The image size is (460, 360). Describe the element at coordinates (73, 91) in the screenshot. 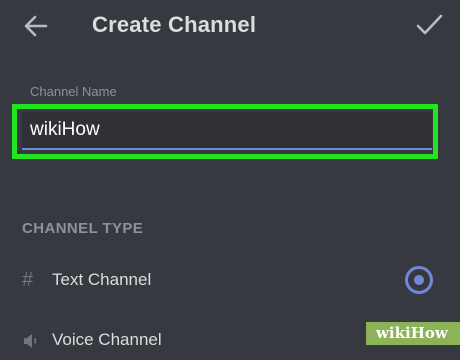

I see `channel-name-label: Channel Name` at that location.